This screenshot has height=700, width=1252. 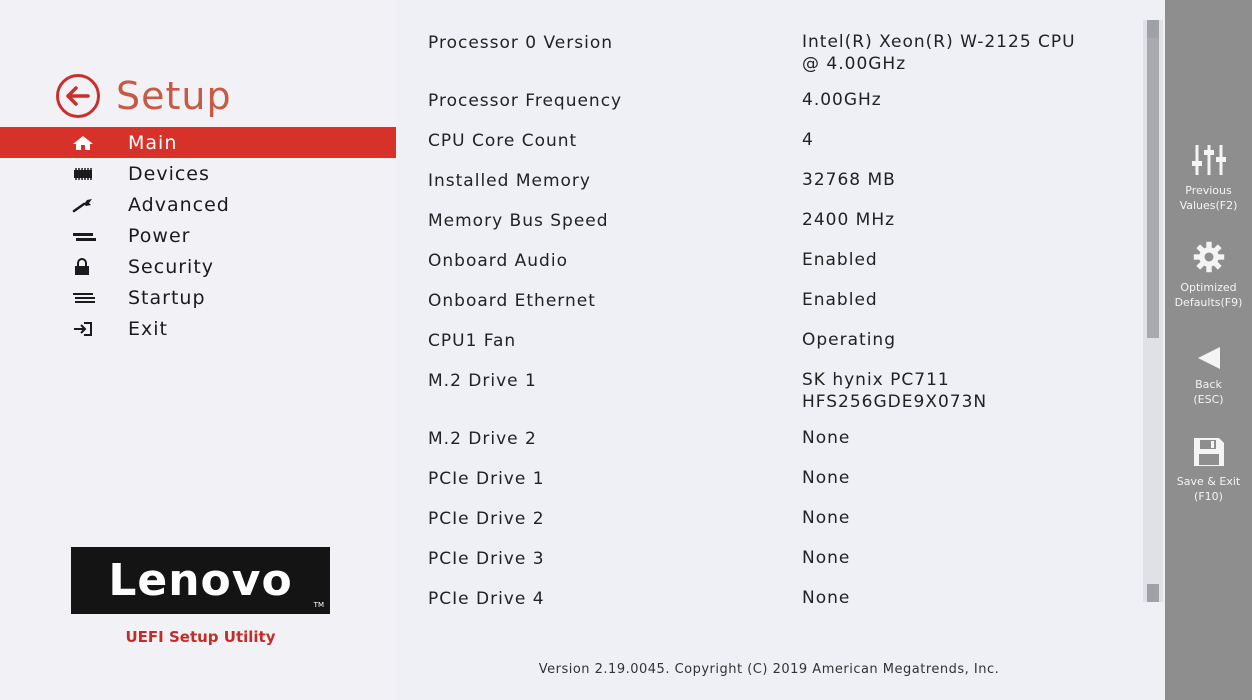 I want to click on menu-item-security: Security, so click(x=198, y=266).